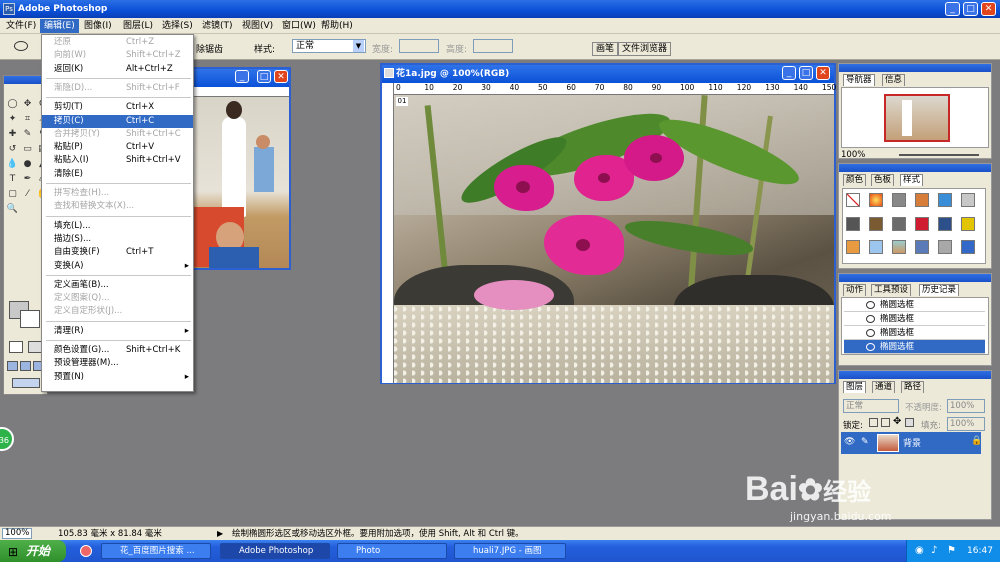 Image resolution: width=1000 pixels, height=562 pixels. Describe the element at coordinates (885, 422) in the screenshot. I see `lock-image-icon` at that location.